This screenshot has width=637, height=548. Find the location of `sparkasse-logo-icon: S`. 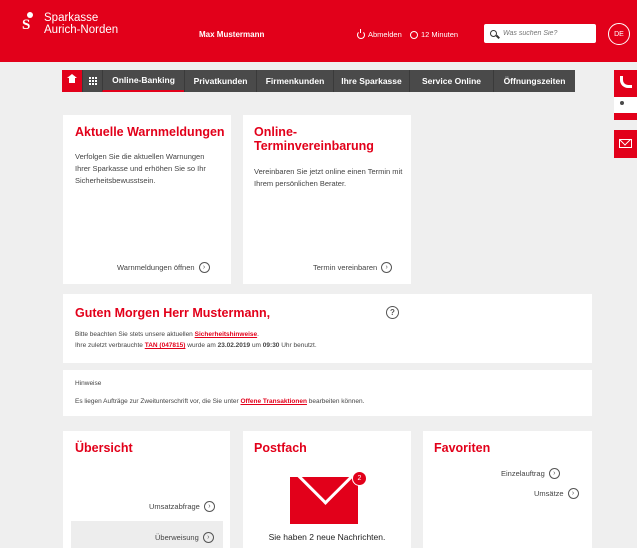

sparkasse-logo-icon: S is located at coordinates (30, 22).